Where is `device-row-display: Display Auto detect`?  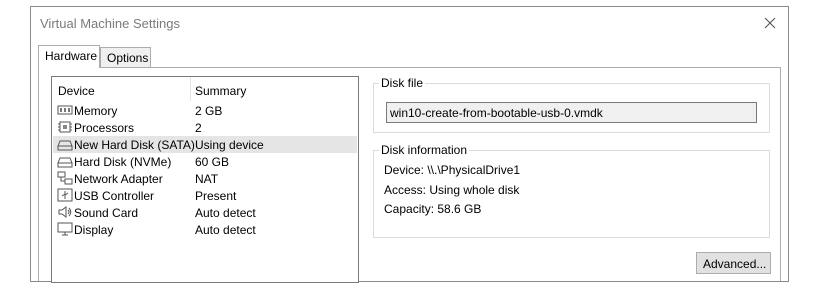 device-row-display: Display Auto detect is located at coordinates (205, 229).